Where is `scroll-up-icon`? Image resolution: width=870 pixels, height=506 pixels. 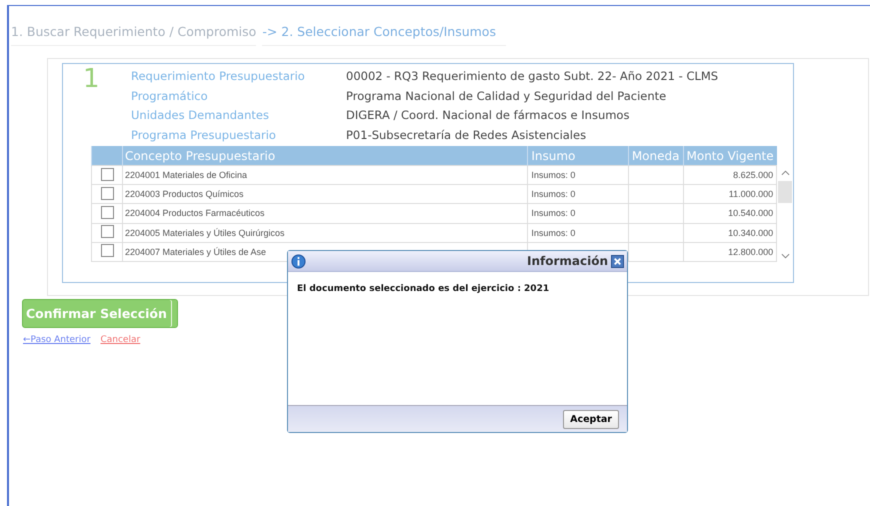
scroll-up-icon is located at coordinates (785, 173).